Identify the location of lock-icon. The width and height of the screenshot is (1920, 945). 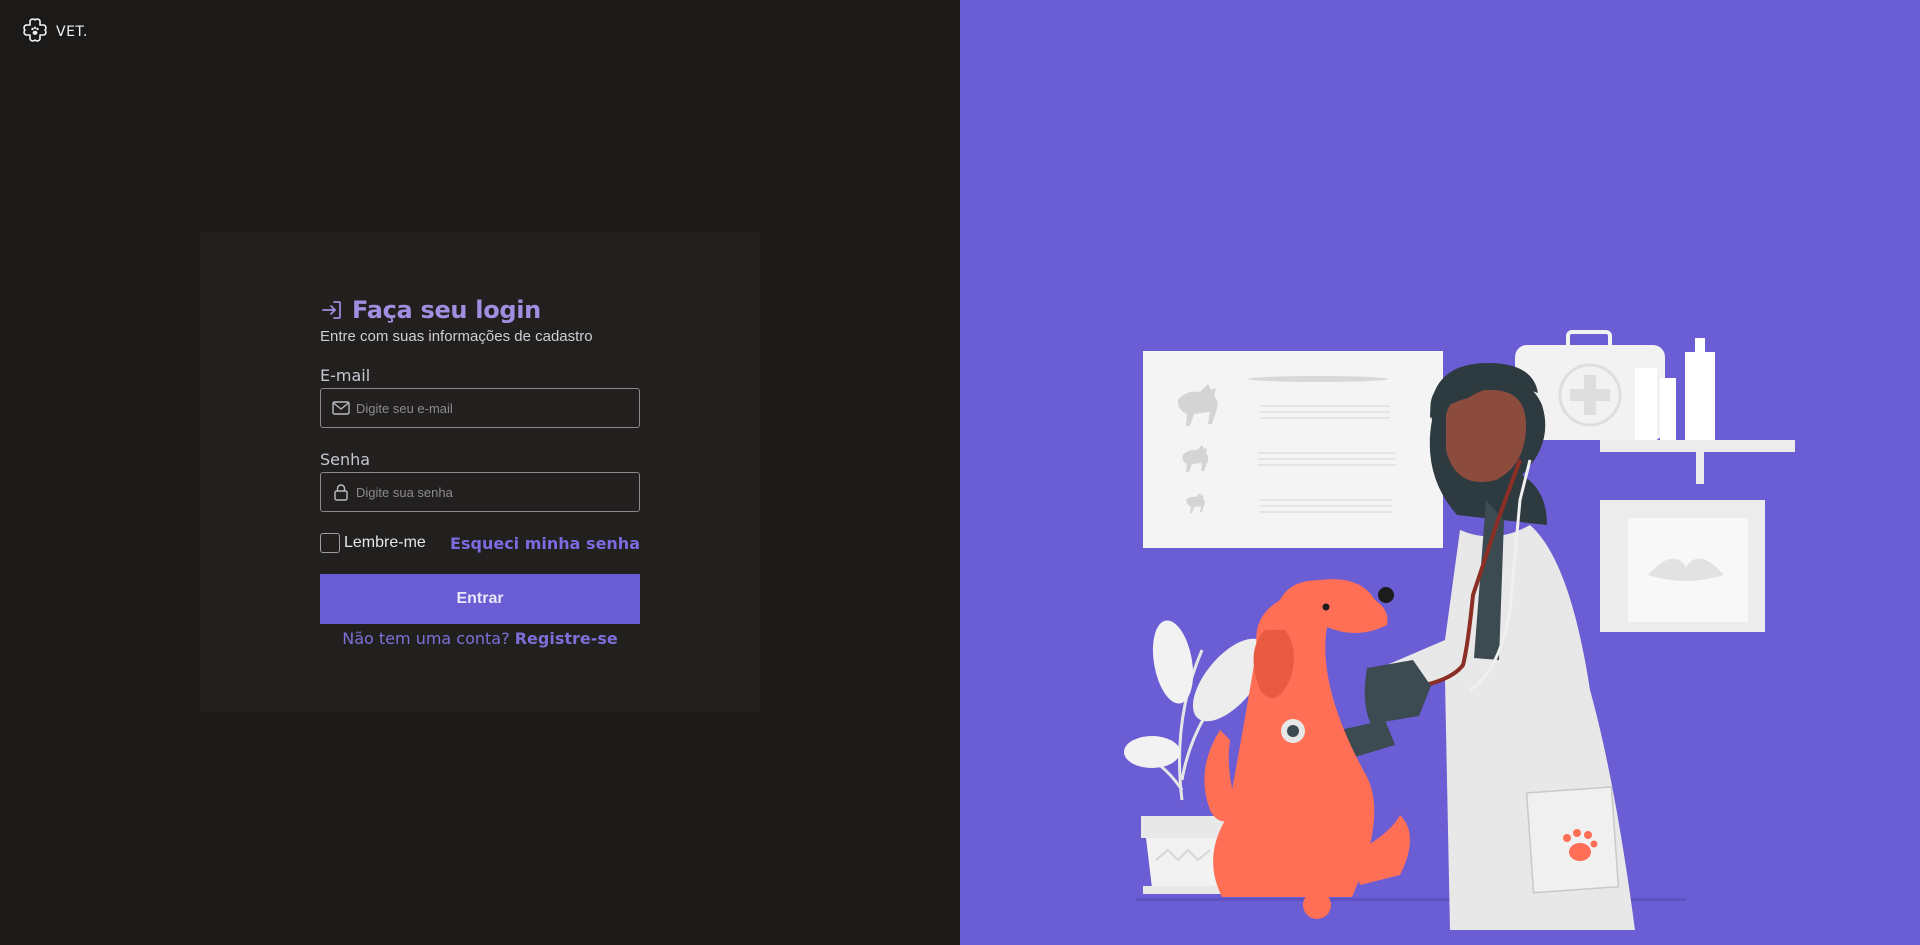
(341, 492).